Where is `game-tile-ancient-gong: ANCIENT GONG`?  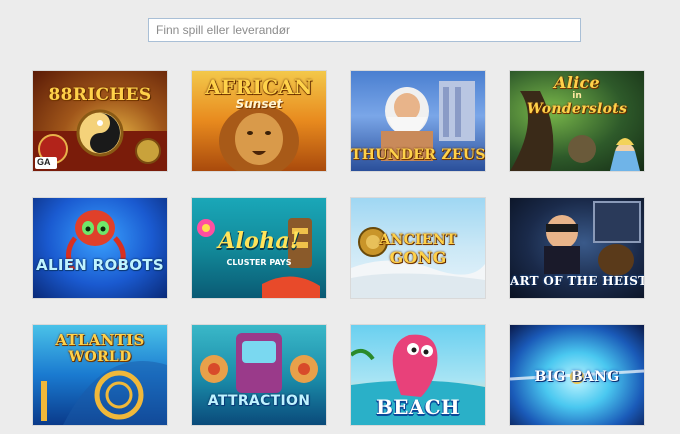
game-tile-ancient-gong: ANCIENT GONG is located at coordinates (418, 248).